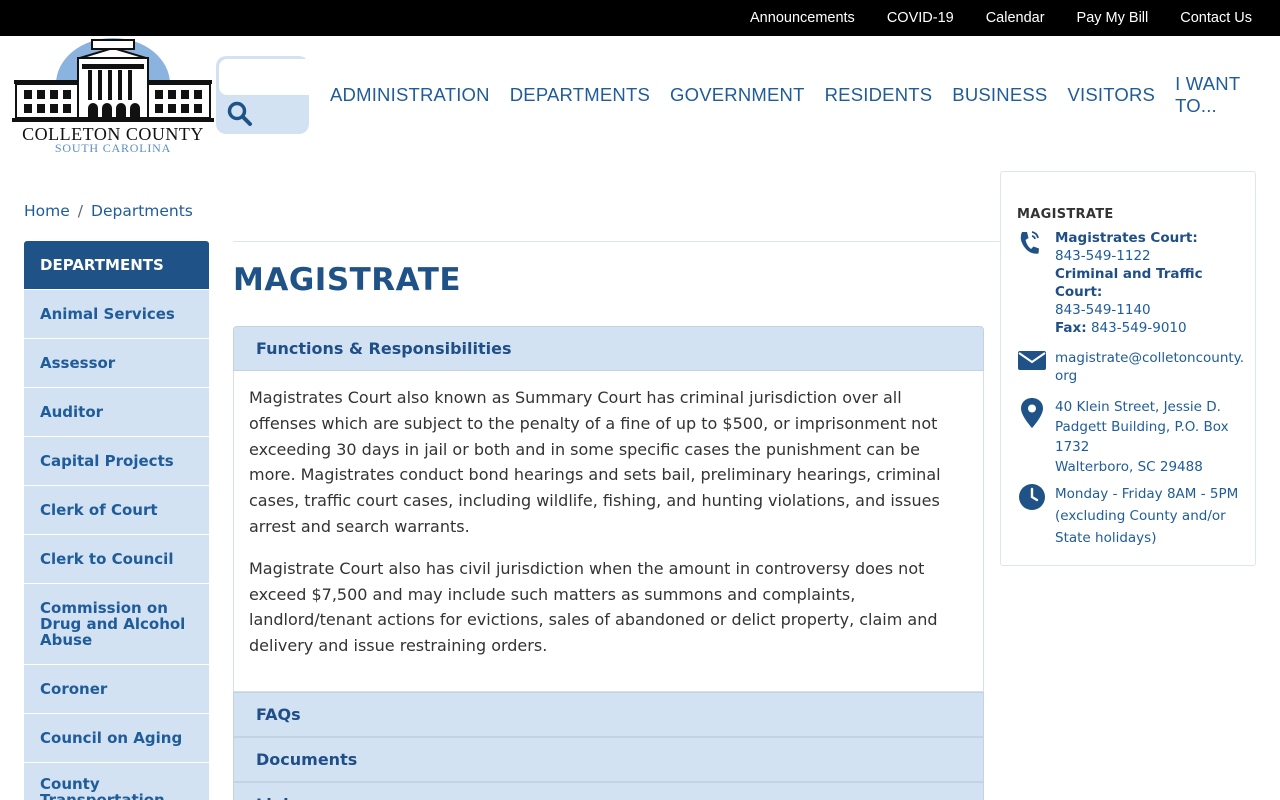  I want to click on sidebar-item-council-on-aging: Council on Aging, so click(116, 737).